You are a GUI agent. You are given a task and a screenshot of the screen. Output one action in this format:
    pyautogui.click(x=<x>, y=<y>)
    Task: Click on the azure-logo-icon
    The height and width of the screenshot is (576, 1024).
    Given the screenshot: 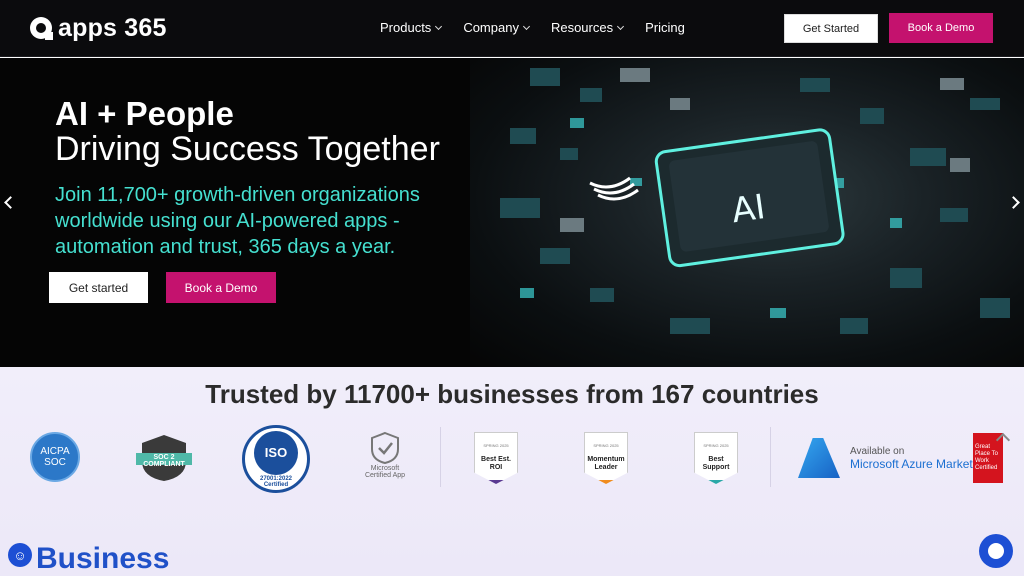 What is the action you would take?
    pyautogui.click(x=819, y=458)
    